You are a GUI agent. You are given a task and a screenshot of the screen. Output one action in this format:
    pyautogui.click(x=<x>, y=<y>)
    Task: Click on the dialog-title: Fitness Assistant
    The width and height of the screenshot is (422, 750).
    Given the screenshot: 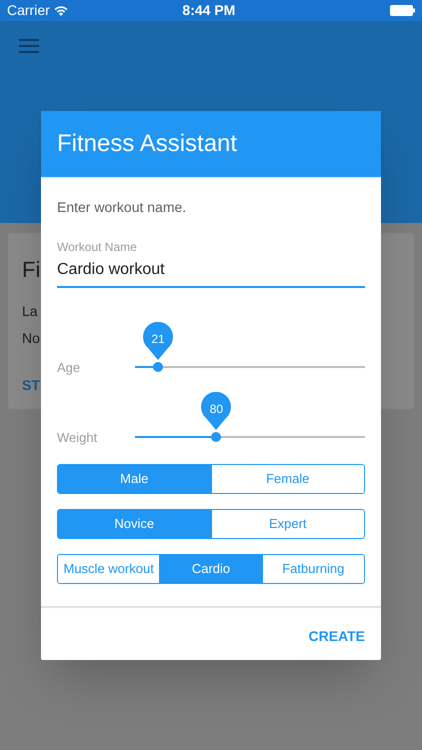 What is the action you would take?
    pyautogui.click(x=147, y=144)
    